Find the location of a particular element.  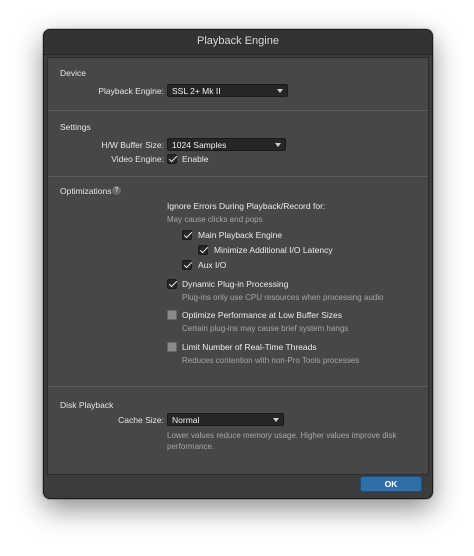

cache-size-value: Normal is located at coordinates (186, 420).